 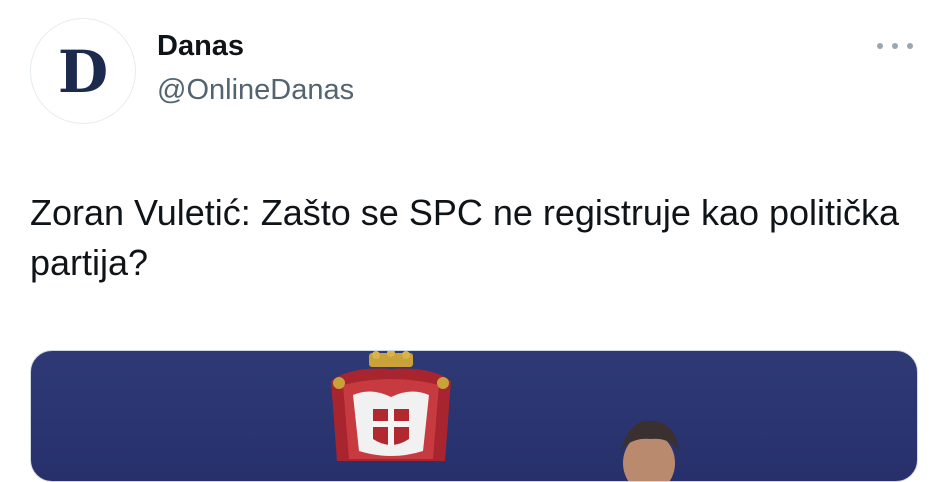 I want to click on more-options-icon, so click(x=895, y=46).